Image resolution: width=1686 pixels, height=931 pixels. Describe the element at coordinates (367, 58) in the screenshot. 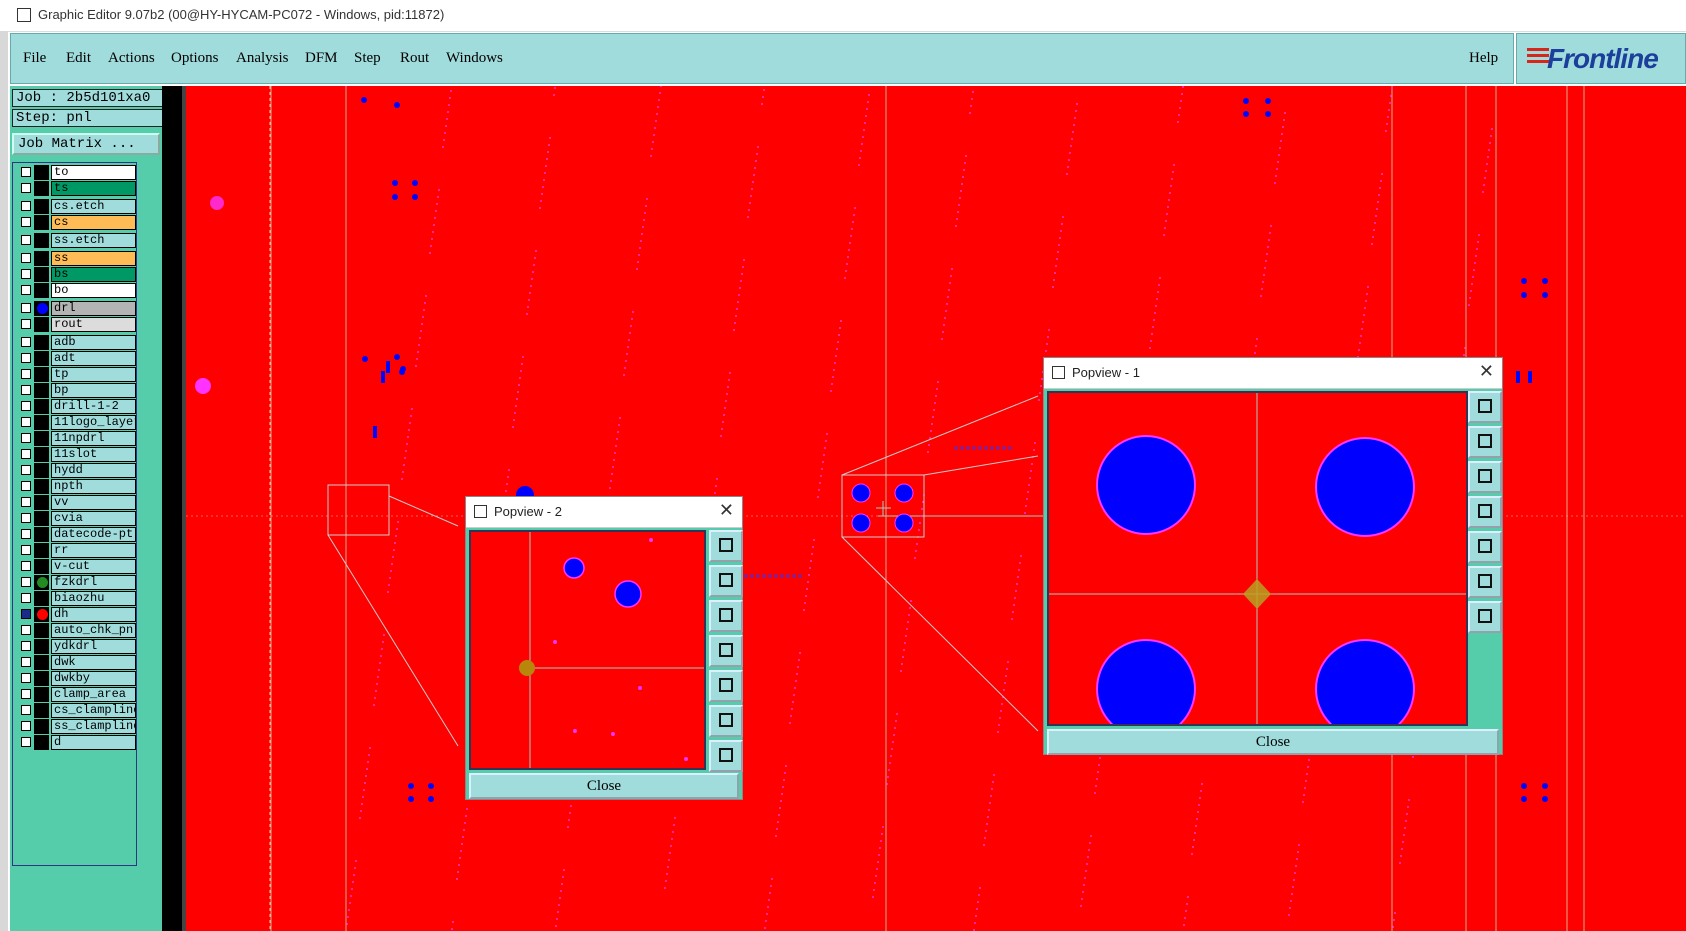

I see `menu-step: Step` at that location.